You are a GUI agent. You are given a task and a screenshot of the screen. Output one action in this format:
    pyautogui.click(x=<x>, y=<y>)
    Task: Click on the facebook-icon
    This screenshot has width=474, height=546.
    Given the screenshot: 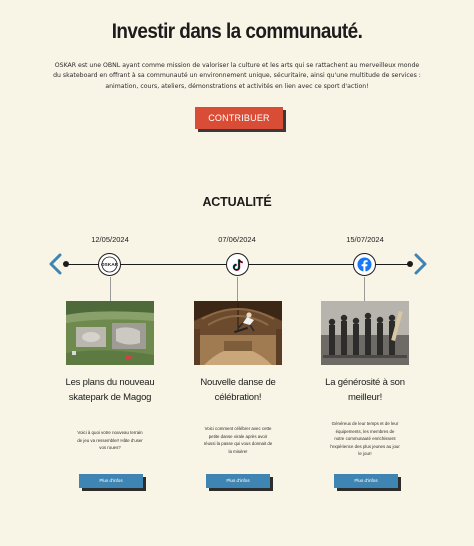 What is the action you would take?
    pyautogui.click(x=364, y=264)
    